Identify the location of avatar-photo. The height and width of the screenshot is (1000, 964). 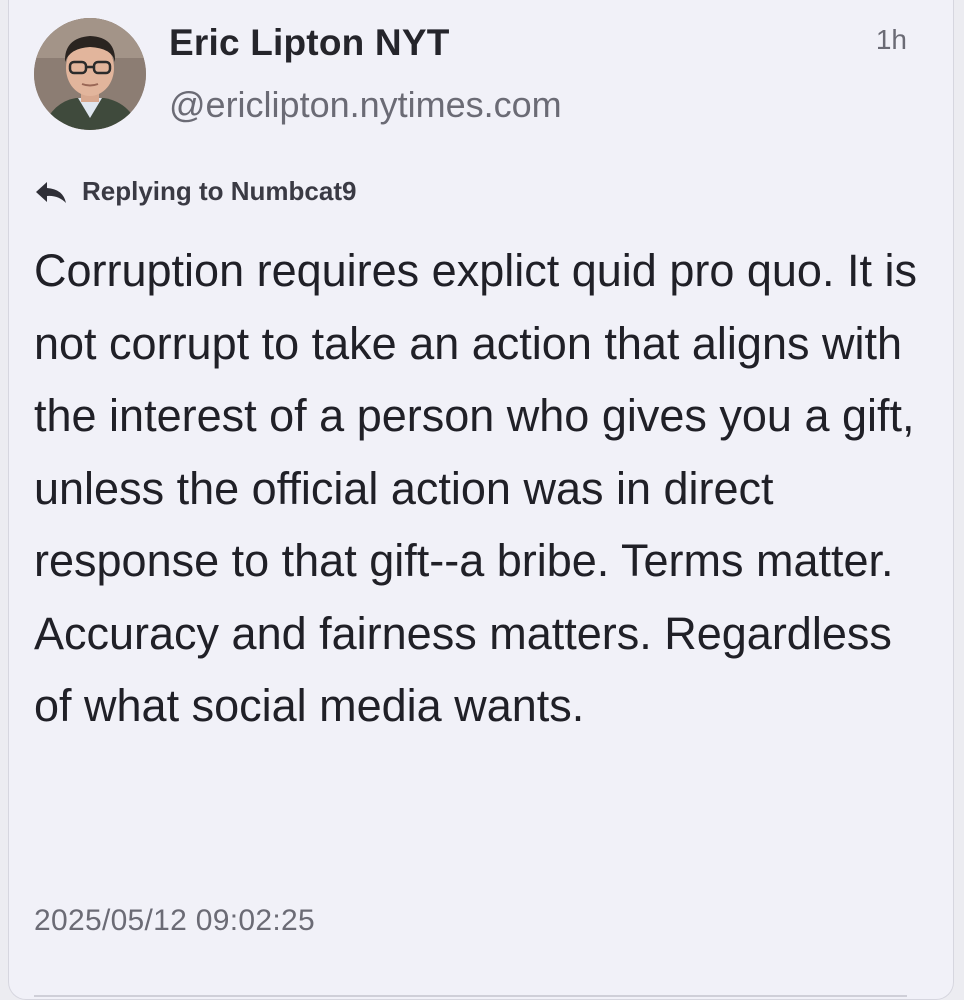
(90, 74).